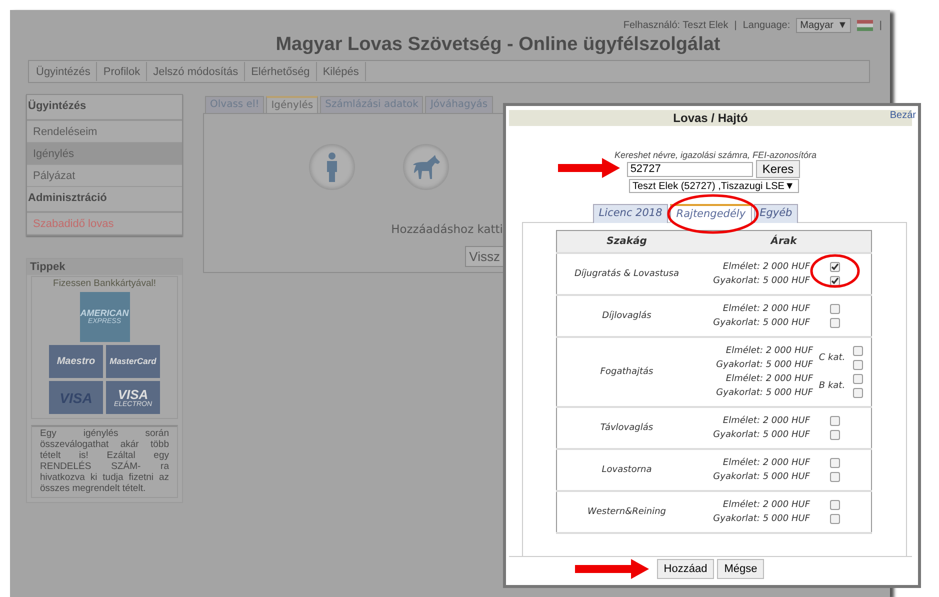 This screenshot has width=939, height=597. I want to click on horse-icon, so click(426, 167).